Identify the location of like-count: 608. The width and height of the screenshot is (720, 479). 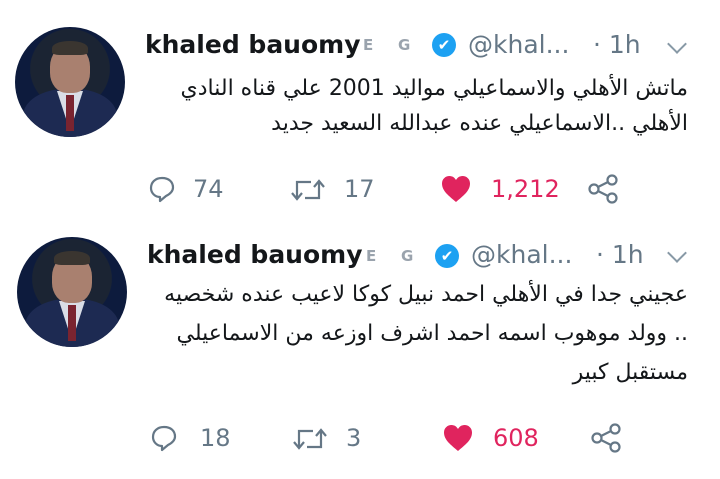
(516, 438).